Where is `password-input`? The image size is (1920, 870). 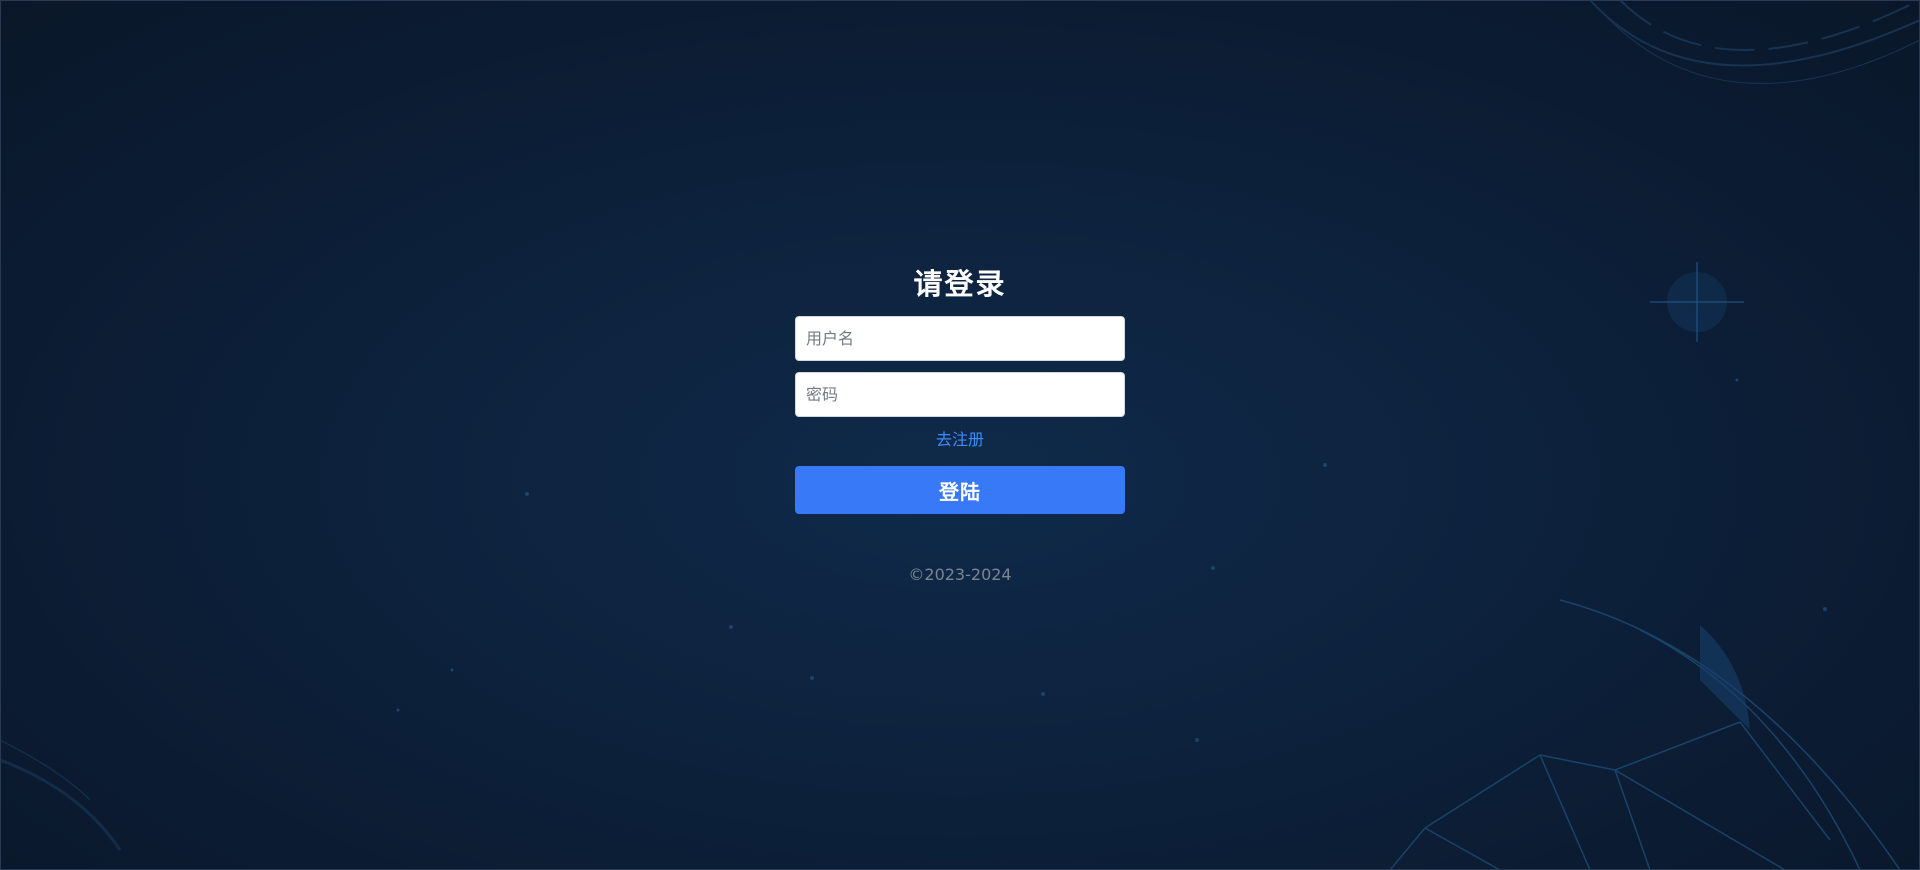
password-input is located at coordinates (960, 394).